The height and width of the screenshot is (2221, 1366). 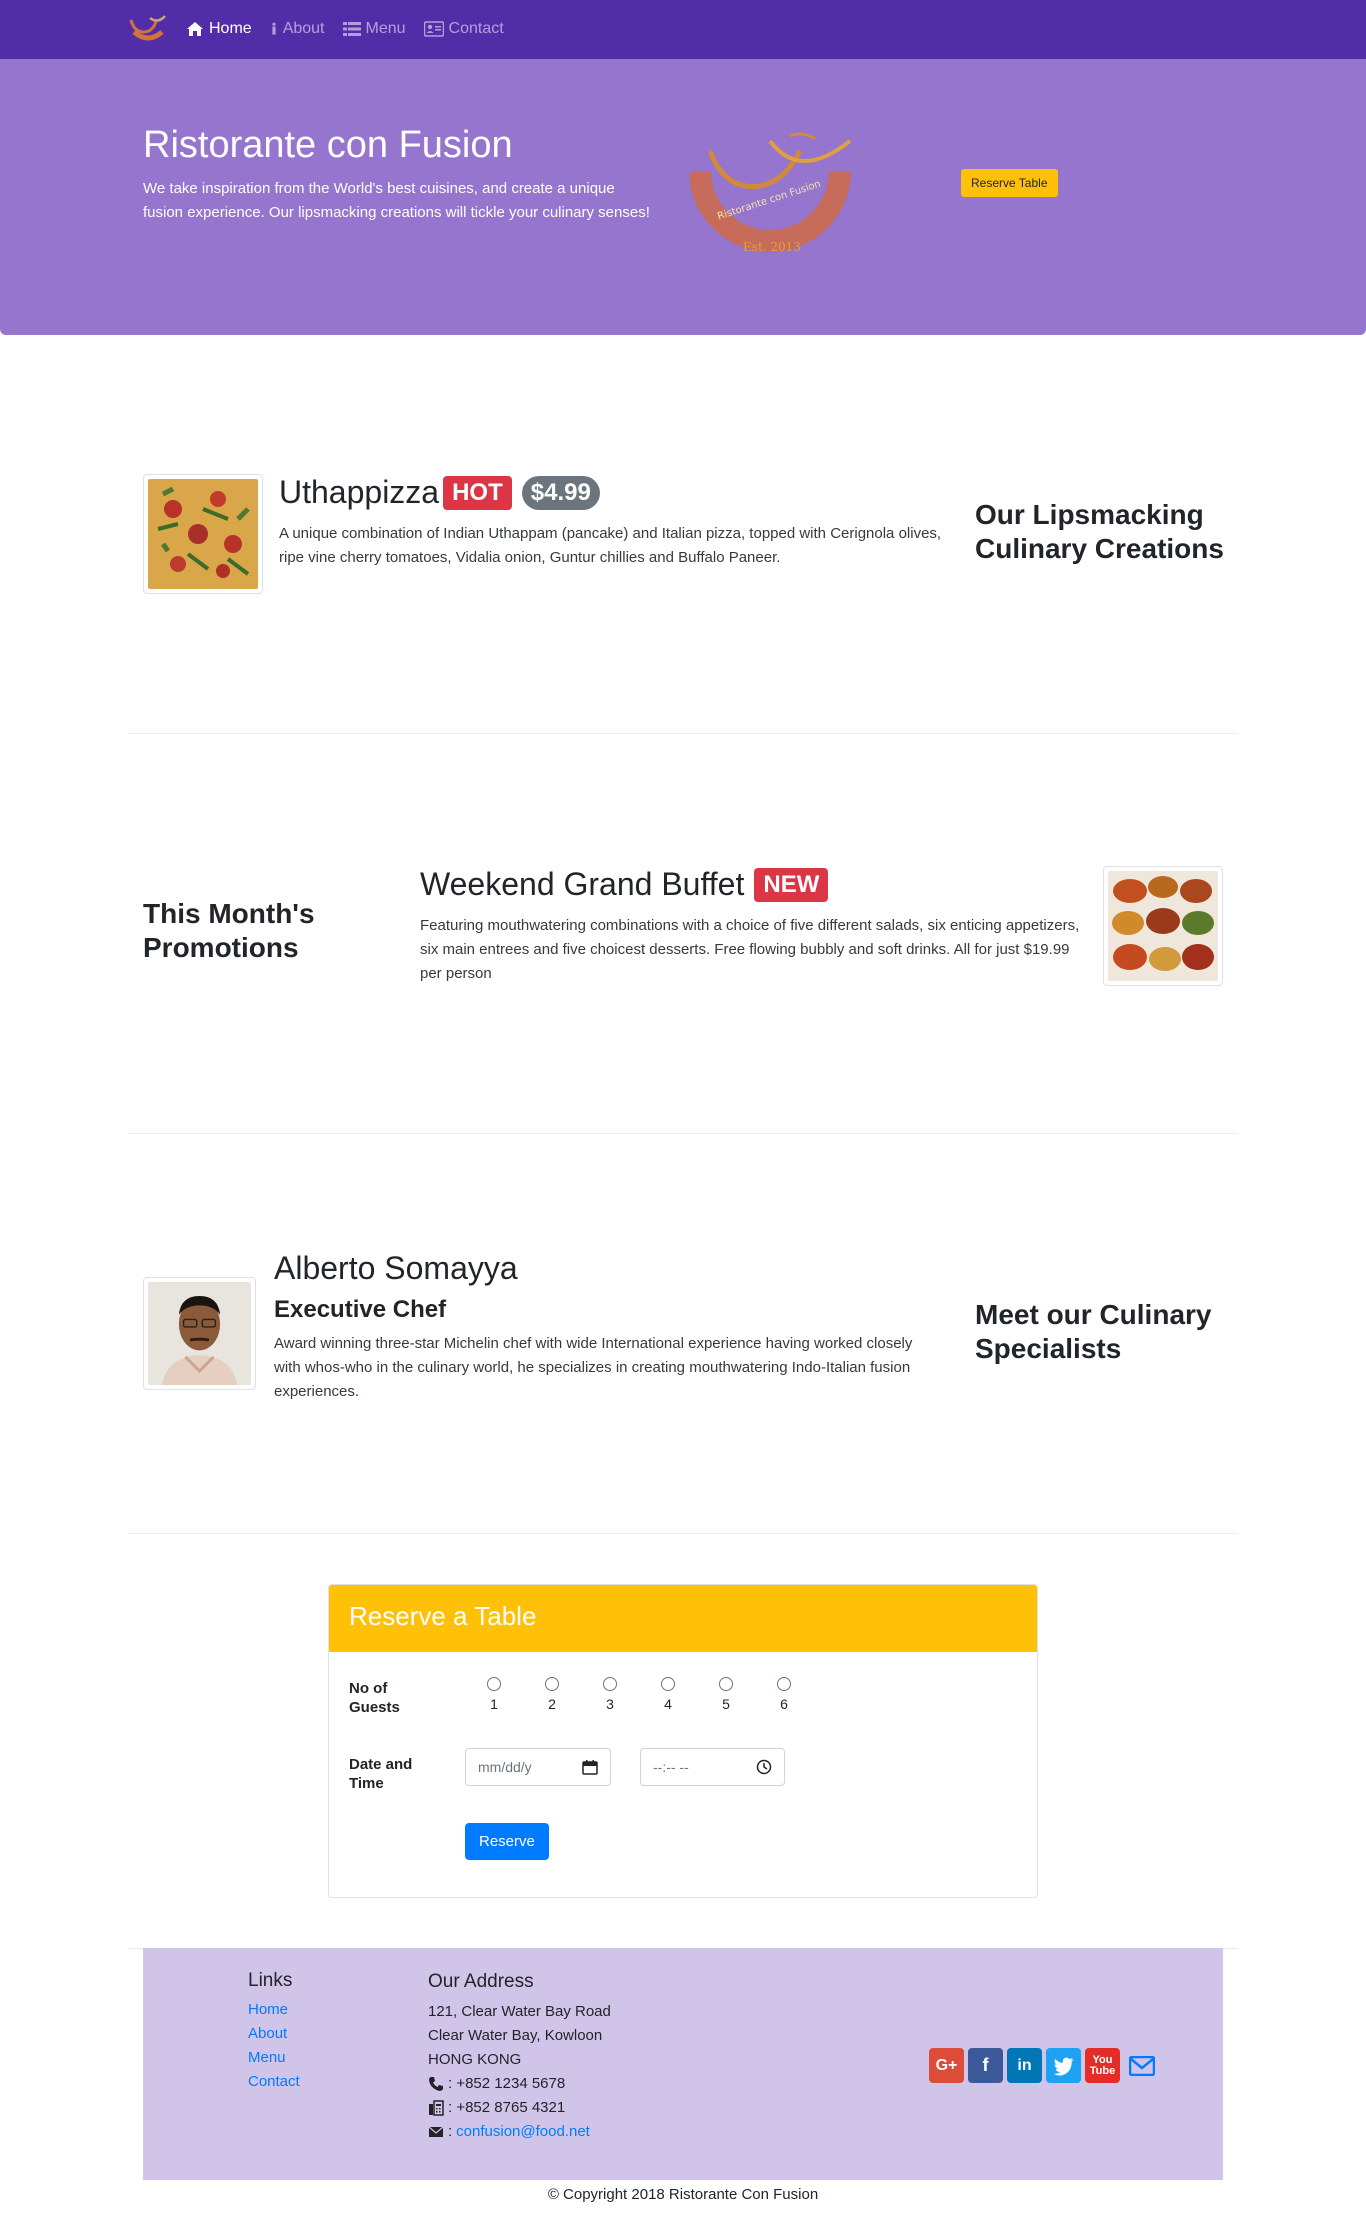 What do you see at coordinates (519, 2108) in the screenshot?
I see `fax-row: : +852 8765 4321` at bounding box center [519, 2108].